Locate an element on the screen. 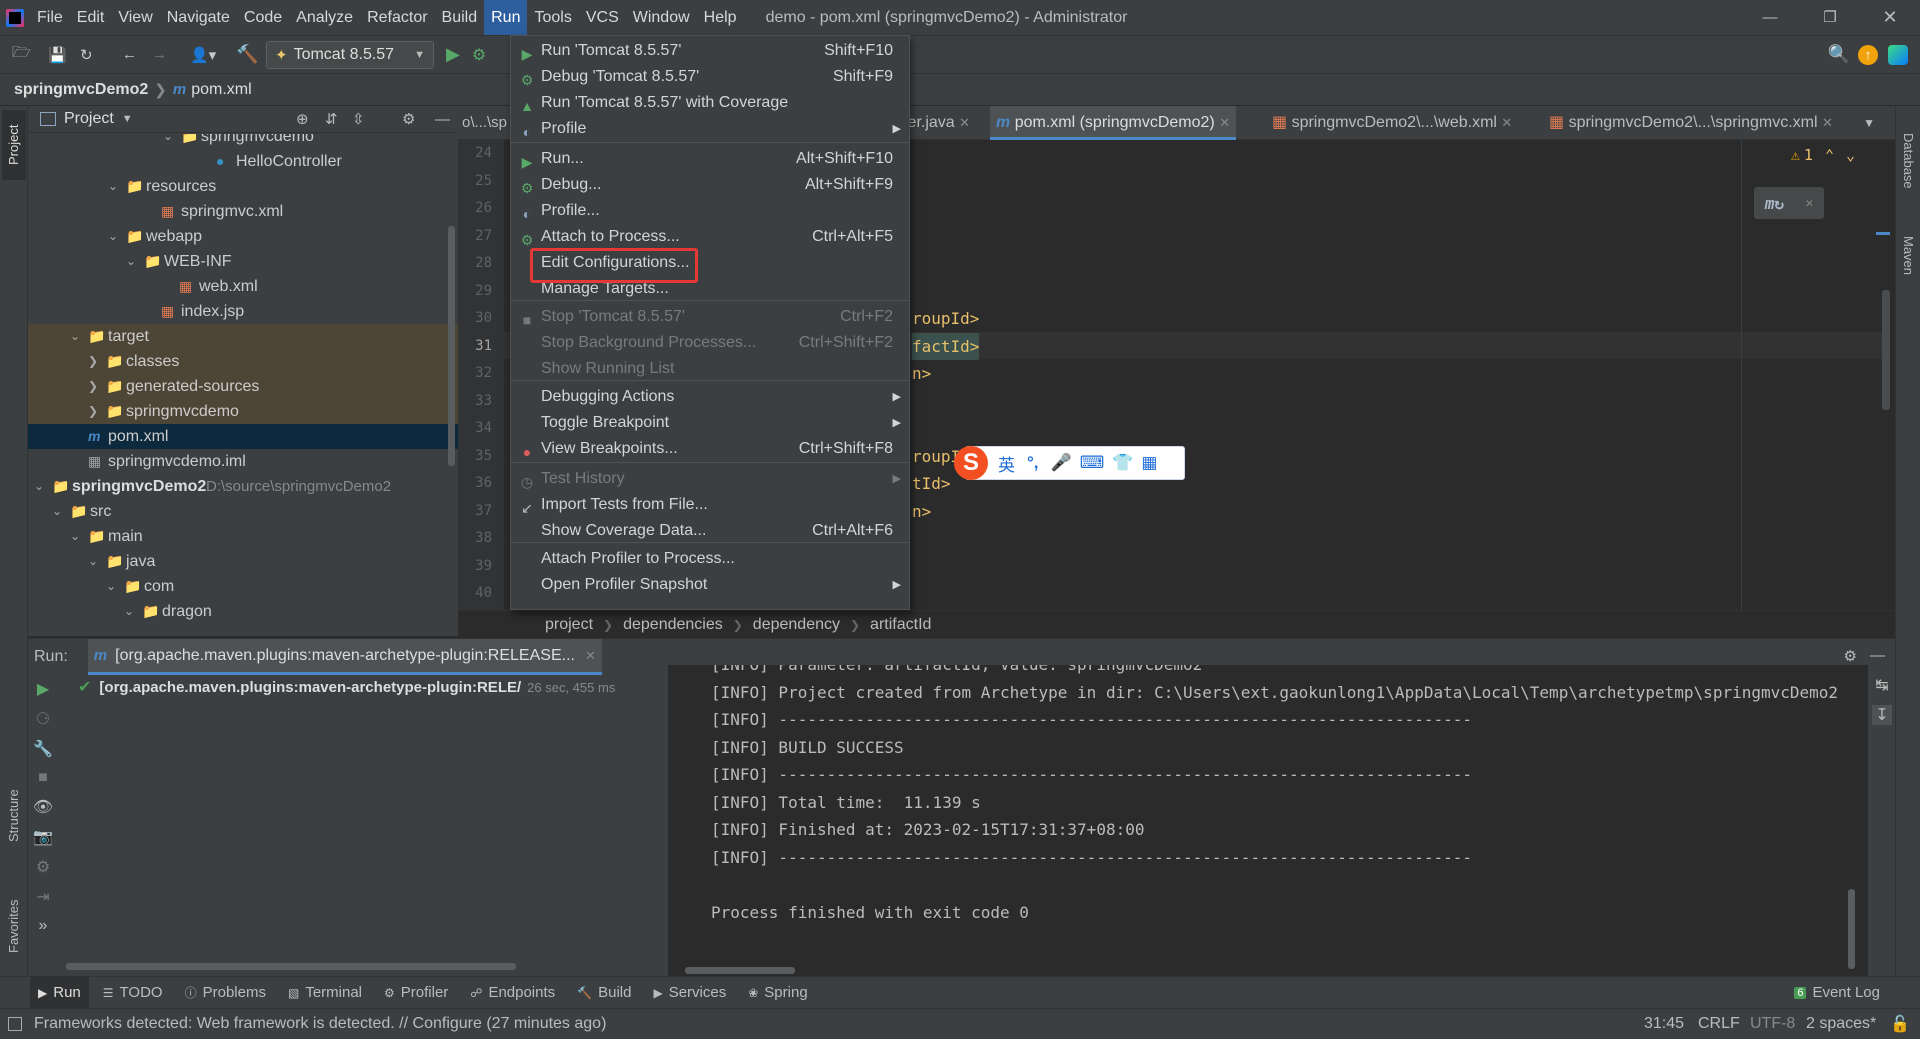 This screenshot has width=1920, height=1039. update-icon: ↑ is located at coordinates (1868, 54).